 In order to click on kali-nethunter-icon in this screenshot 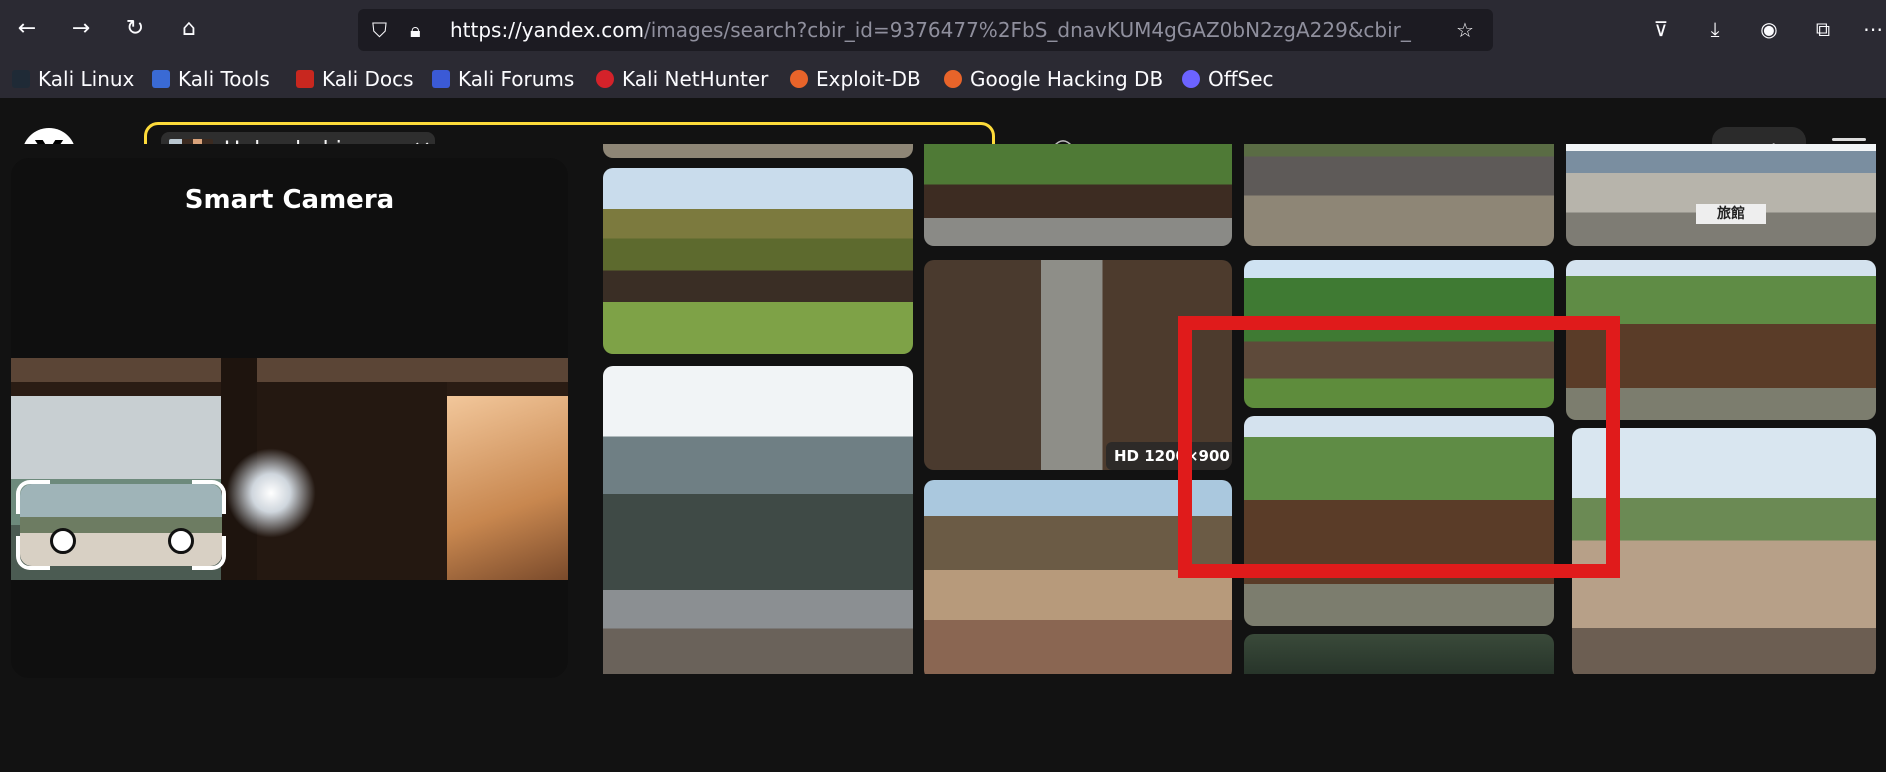, I will do `click(605, 79)`.